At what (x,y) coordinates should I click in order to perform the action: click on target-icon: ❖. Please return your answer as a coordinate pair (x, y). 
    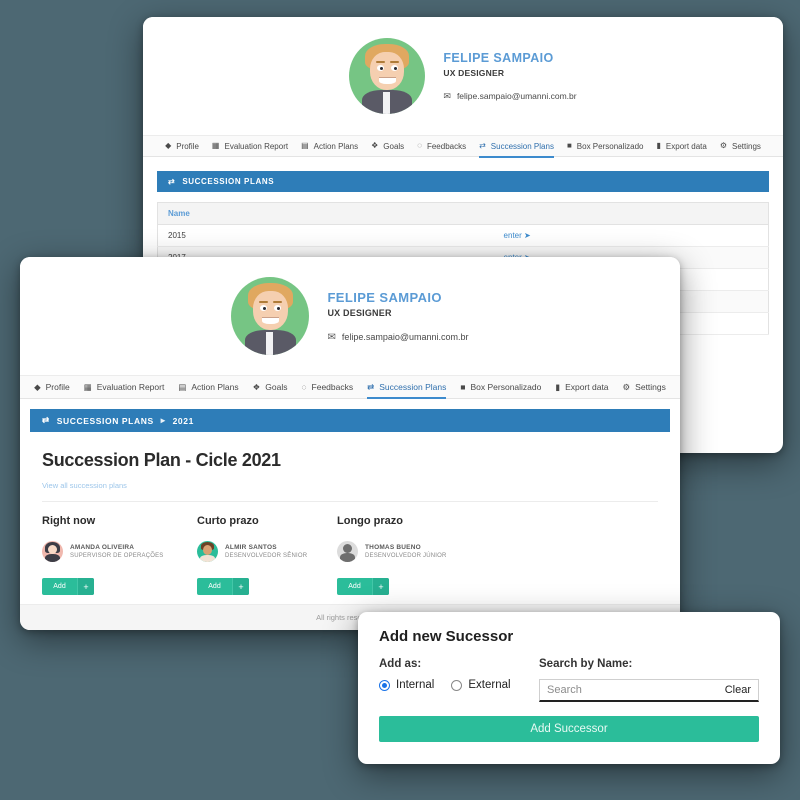
    Looking at the image, I should click on (256, 386).